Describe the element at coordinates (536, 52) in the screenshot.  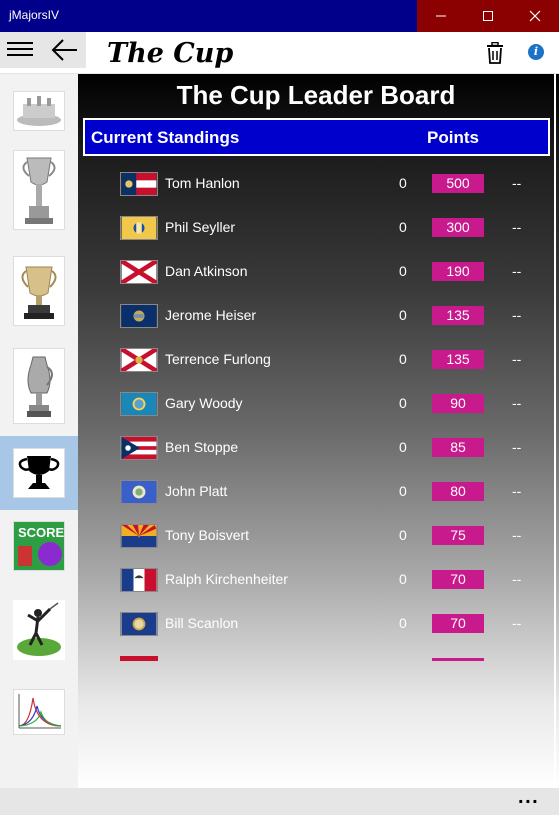
I see `info-icon: i` at that location.